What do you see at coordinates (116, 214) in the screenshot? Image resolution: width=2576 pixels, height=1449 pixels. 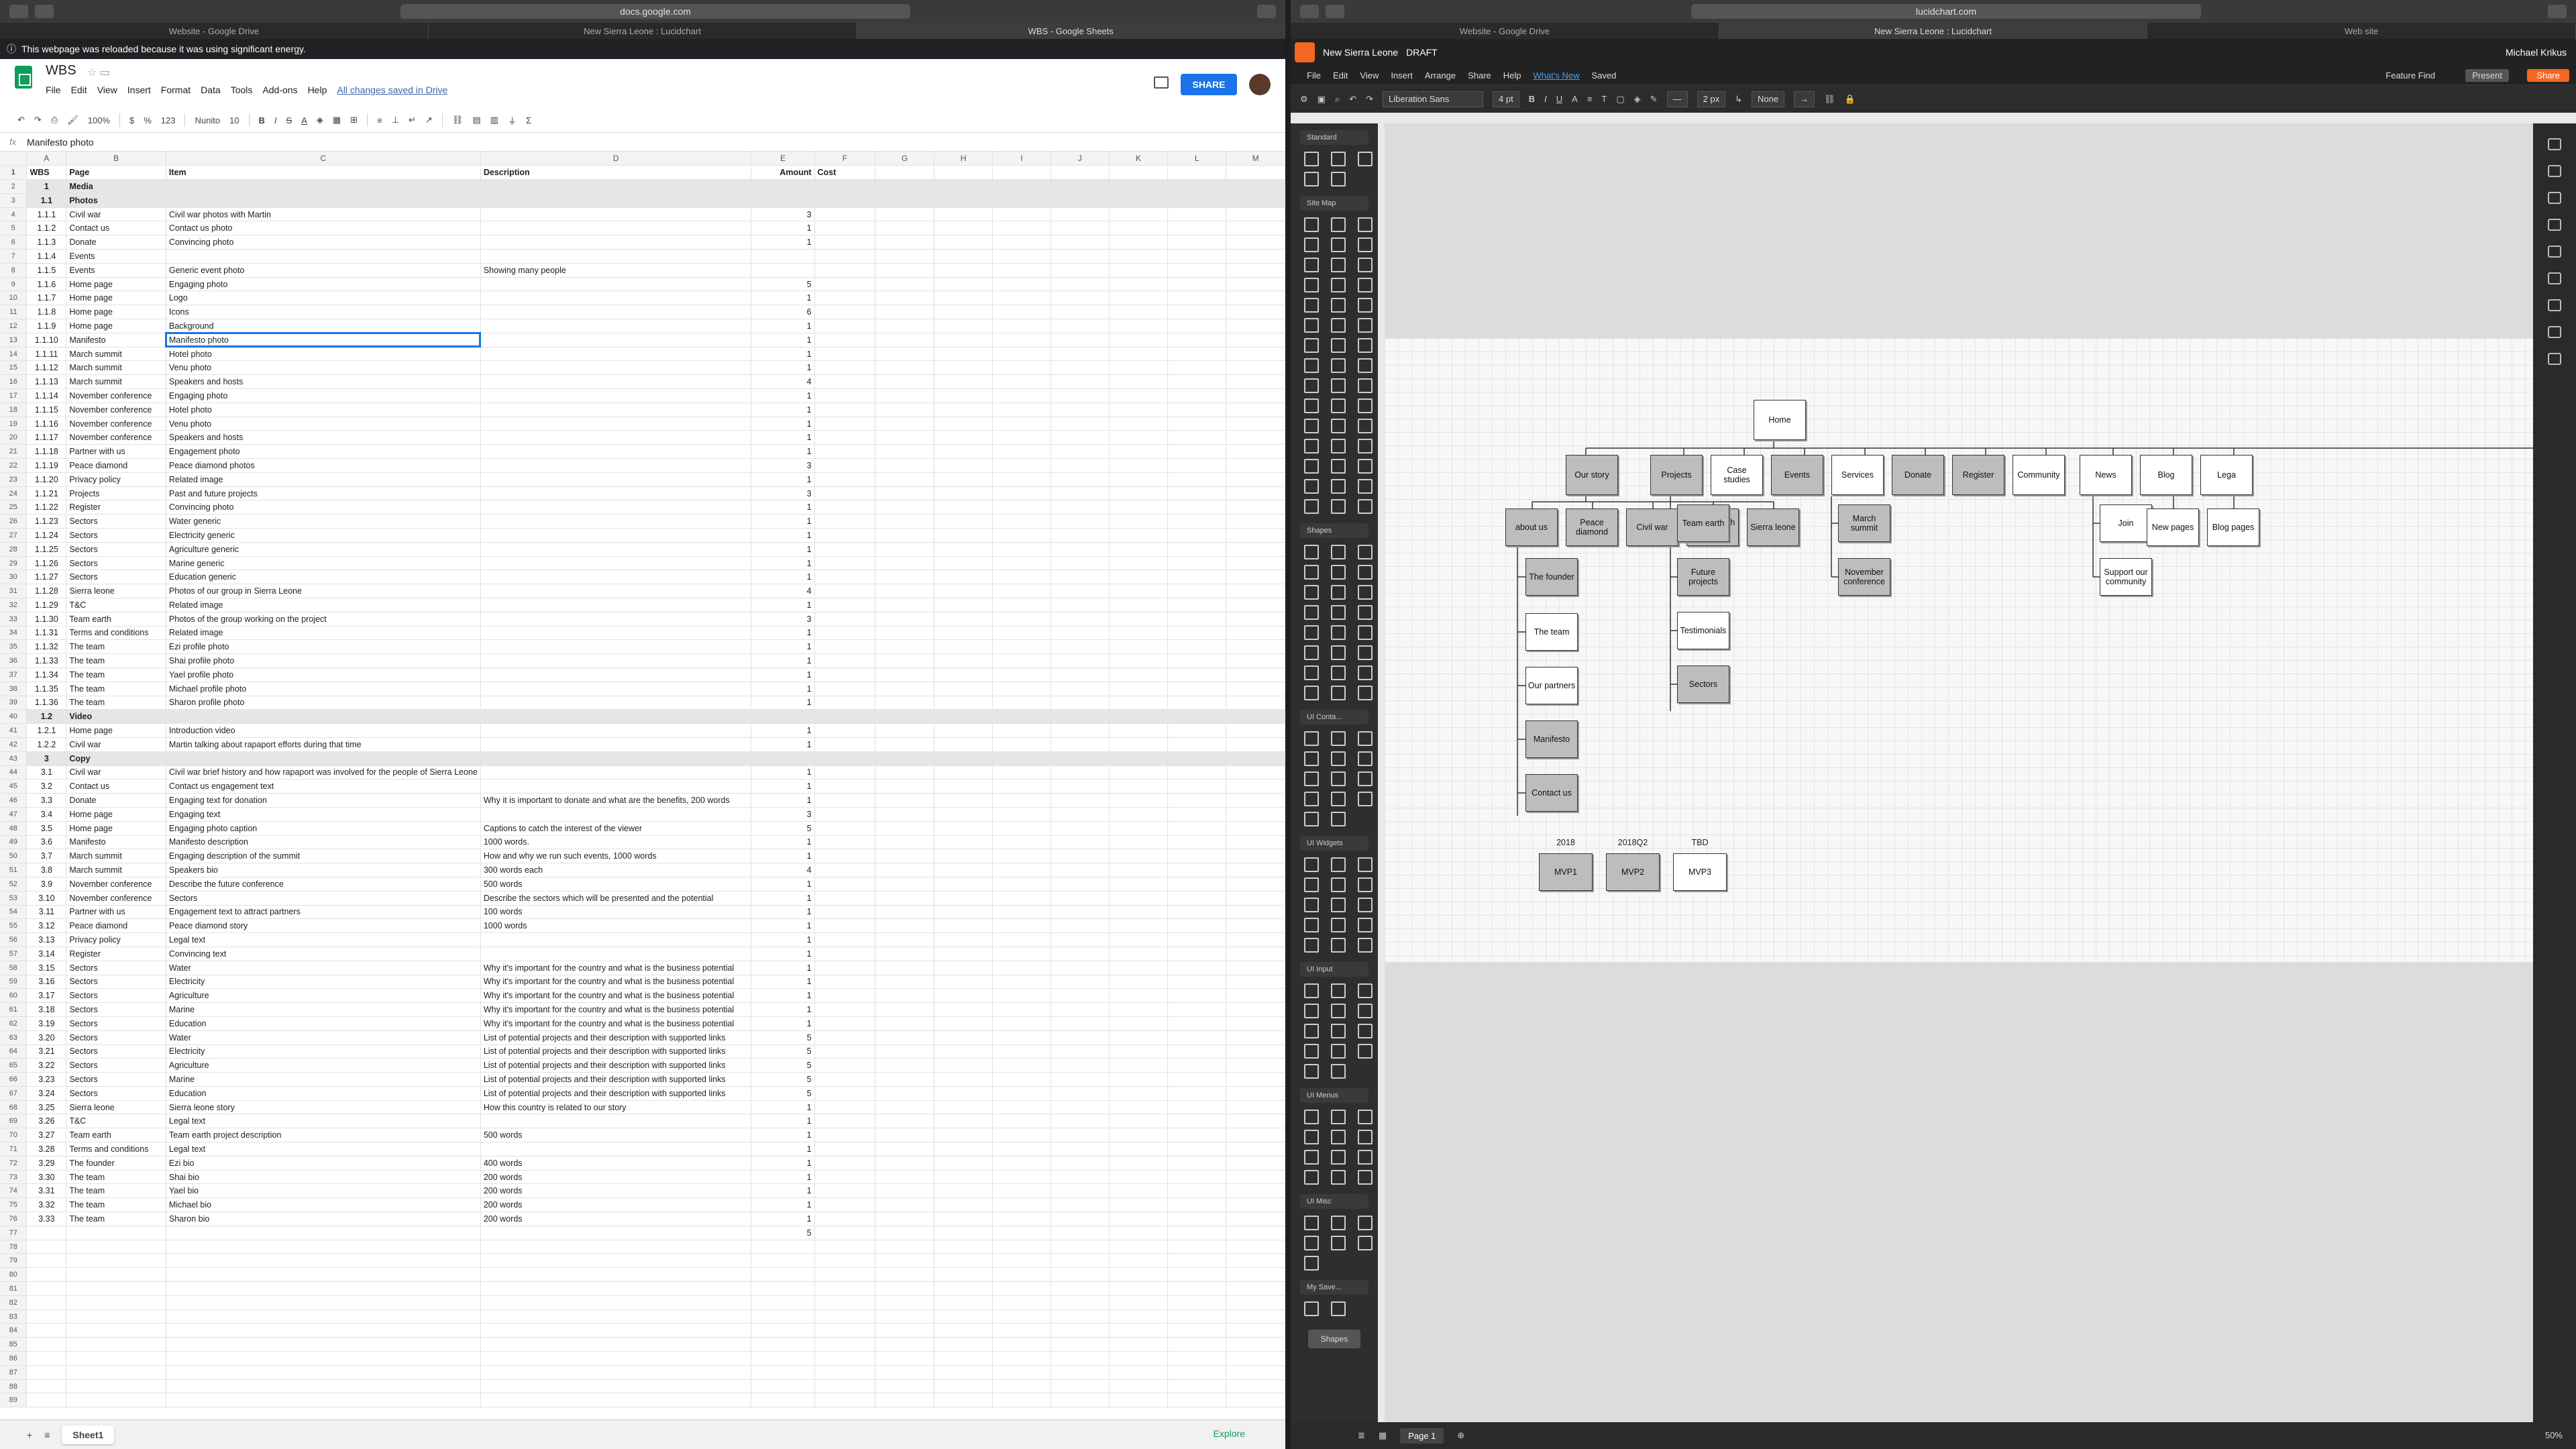 I see `grid-cell: Civil war` at bounding box center [116, 214].